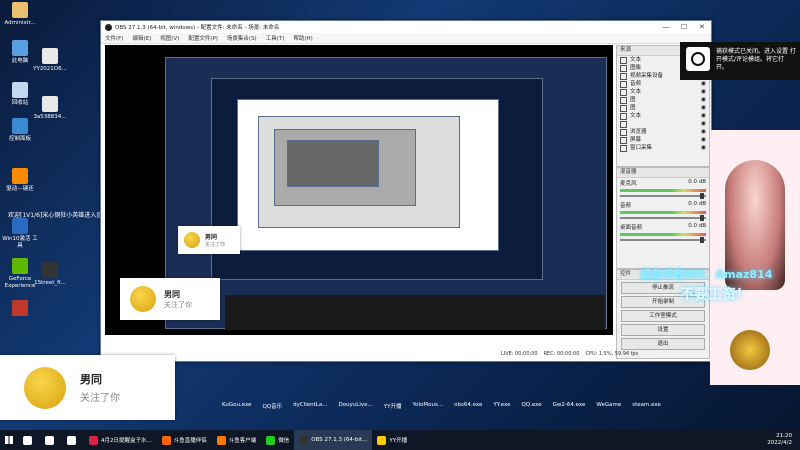 The image size is (800, 450). Describe the element at coordinates (501, 406) in the screenshot. I see `app-label: YY.exe` at that location.